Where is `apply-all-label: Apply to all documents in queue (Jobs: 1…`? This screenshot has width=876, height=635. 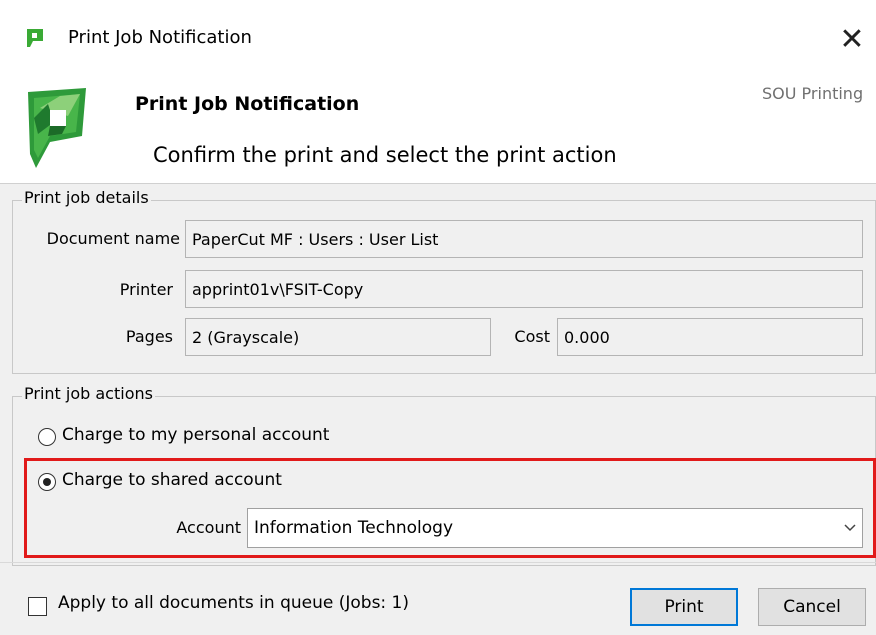
apply-all-label: Apply to all documents in queue (Jobs: 1… is located at coordinates (233, 603).